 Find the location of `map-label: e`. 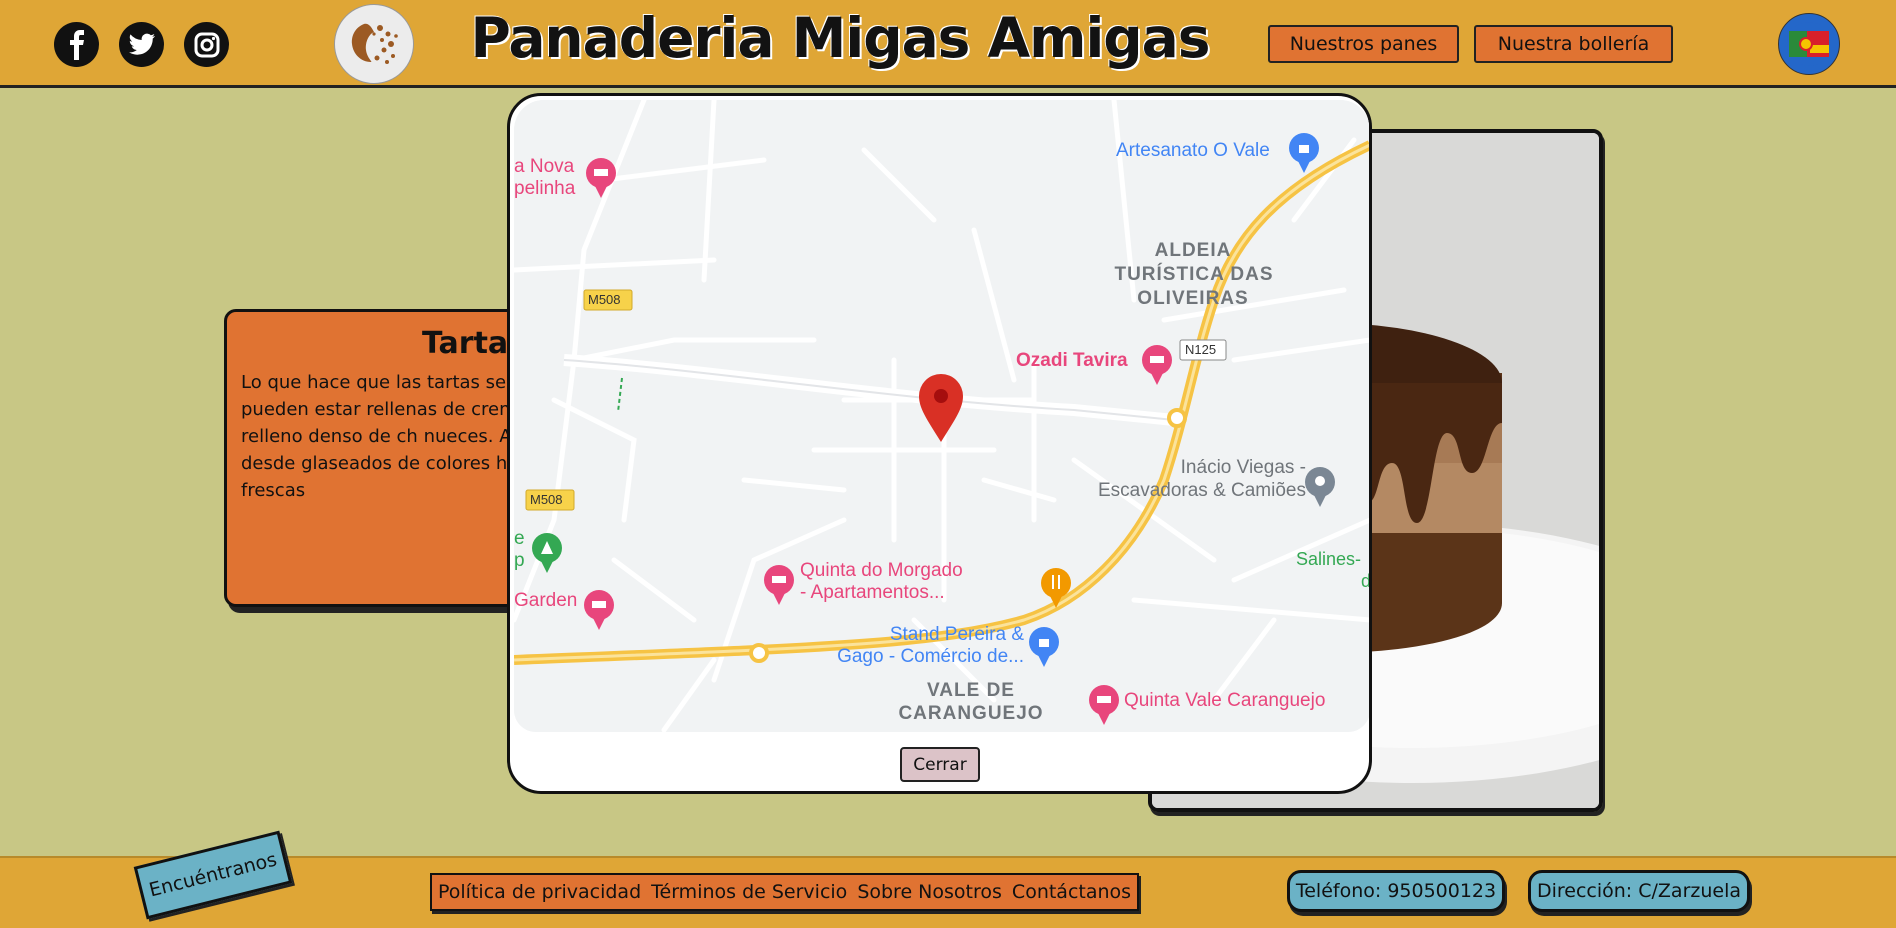

map-label: e is located at coordinates (519, 538).